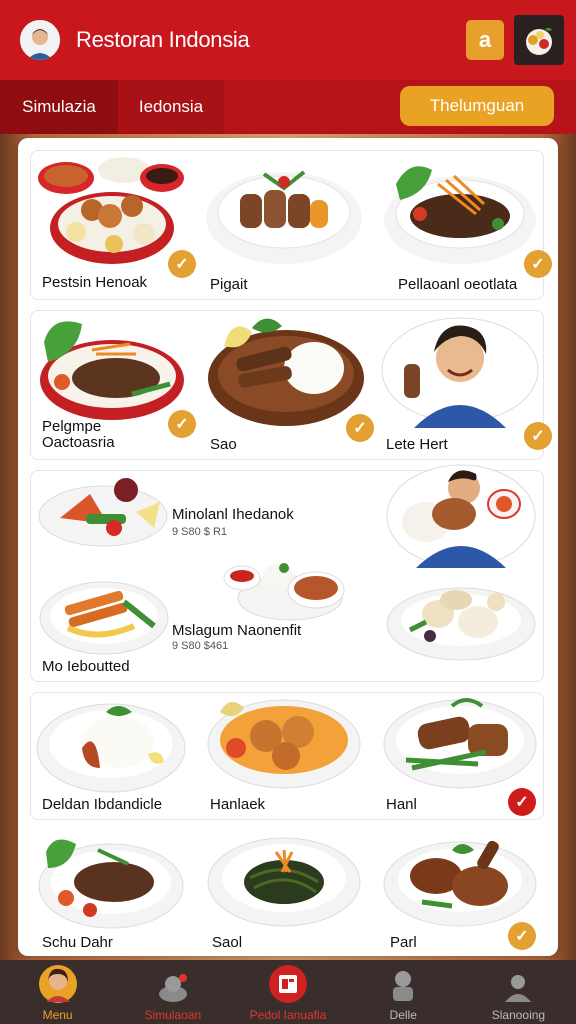 Image resolution: width=576 pixels, height=1024 pixels. I want to click on menu-item-name: Pellaoanl oeotlata, so click(458, 284).